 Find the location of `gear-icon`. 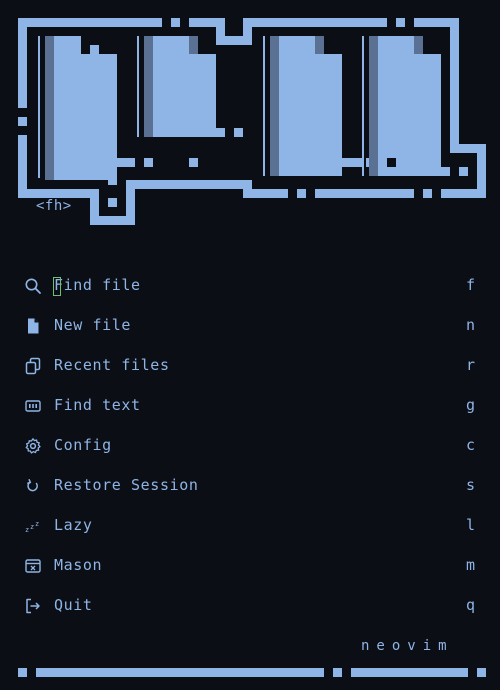

gear-icon is located at coordinates (33, 446).